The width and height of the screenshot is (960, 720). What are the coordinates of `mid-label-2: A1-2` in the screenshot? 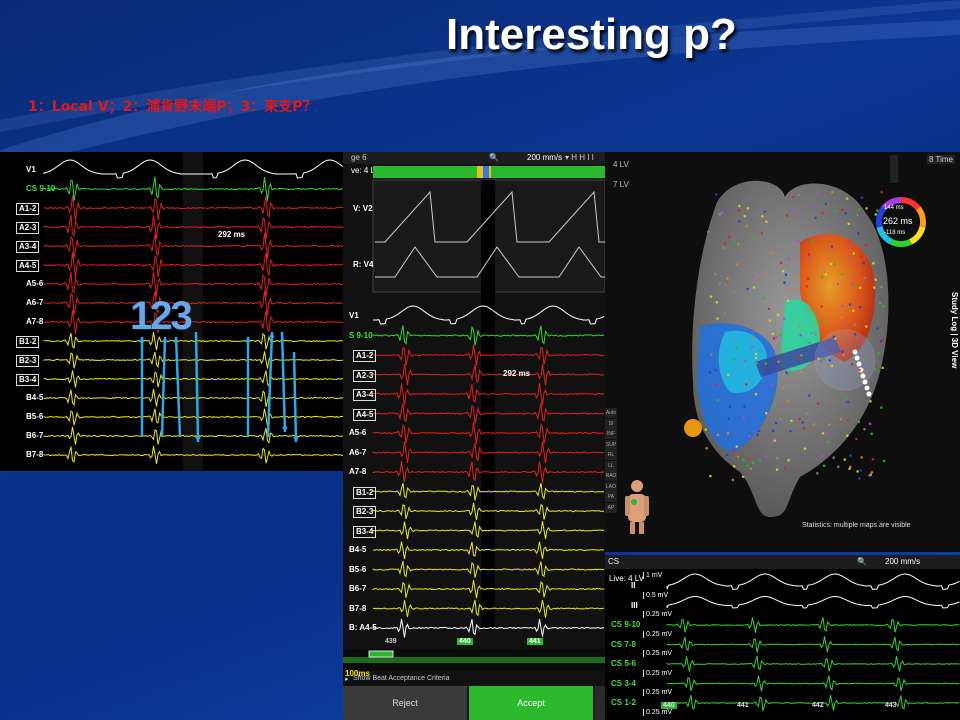 It's located at (365, 356).